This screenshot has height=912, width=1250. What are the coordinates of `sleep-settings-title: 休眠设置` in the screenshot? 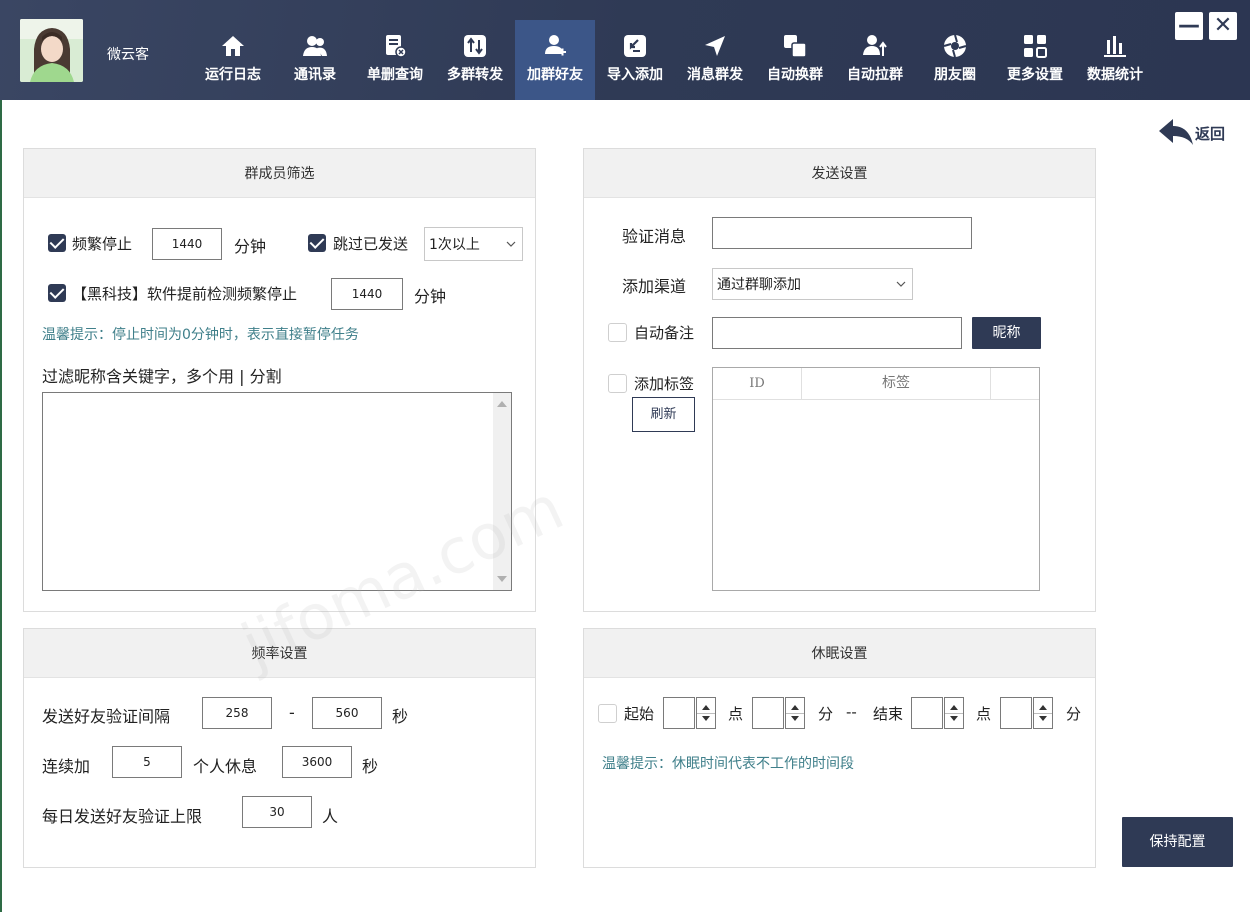 It's located at (839, 653).